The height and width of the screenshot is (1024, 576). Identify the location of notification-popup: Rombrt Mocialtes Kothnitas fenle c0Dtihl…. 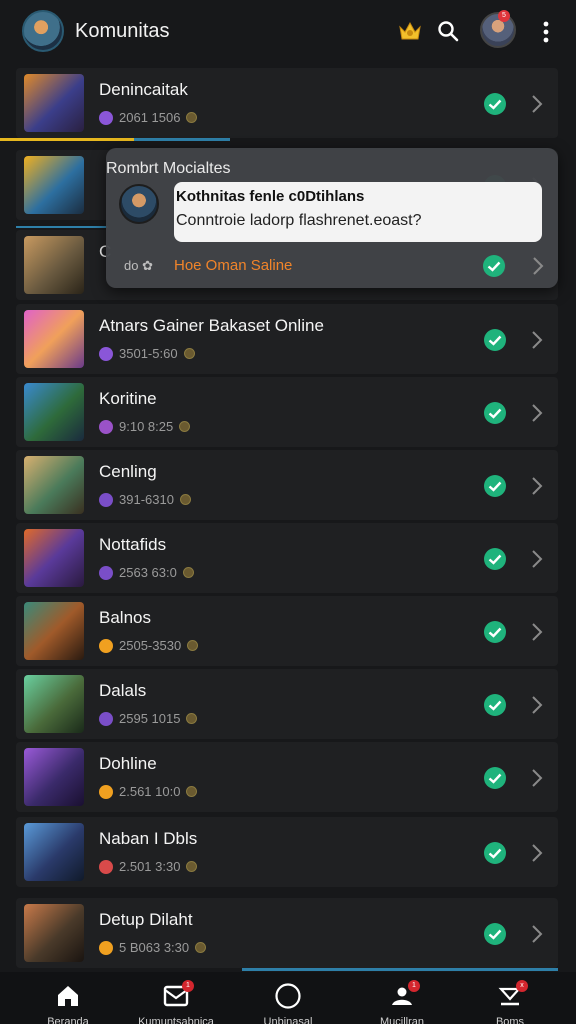
(332, 218).